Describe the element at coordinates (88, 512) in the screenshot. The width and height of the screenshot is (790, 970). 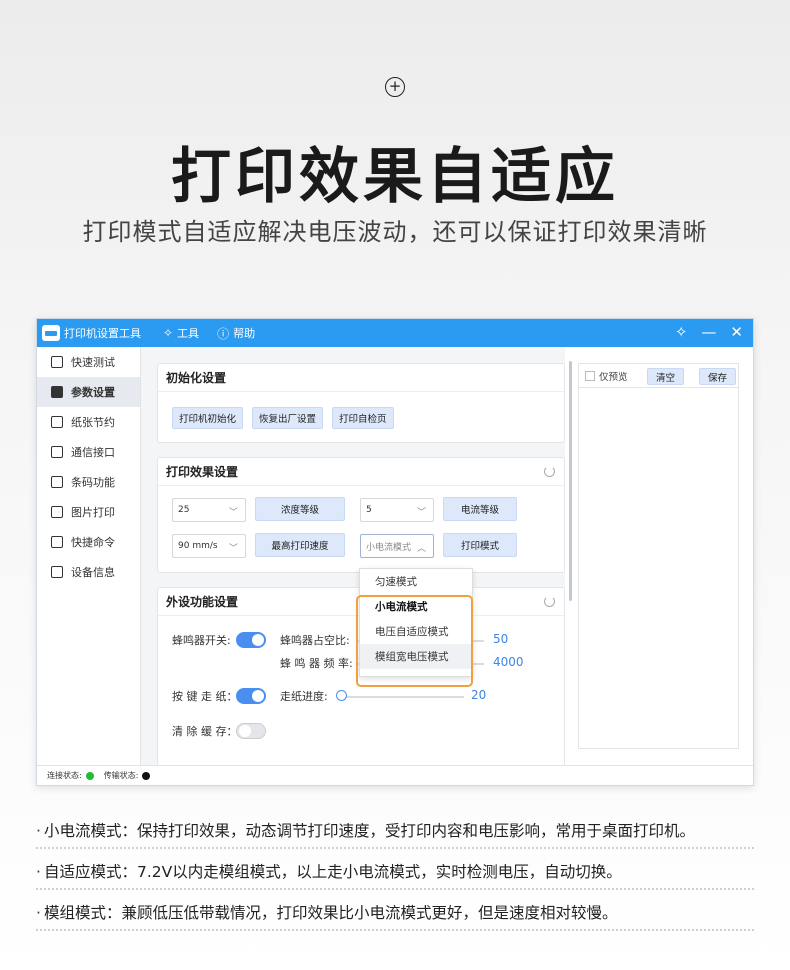
I see `sidebar-item-image-print: 图片打印` at that location.